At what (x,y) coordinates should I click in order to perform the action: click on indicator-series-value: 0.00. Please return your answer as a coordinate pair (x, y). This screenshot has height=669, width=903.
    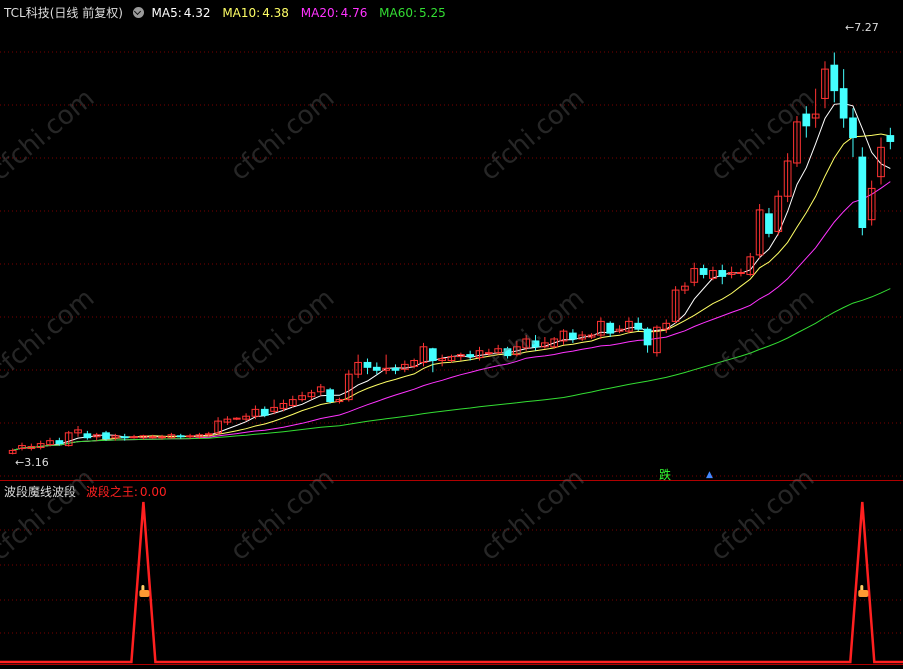
    Looking at the image, I should click on (153, 492).